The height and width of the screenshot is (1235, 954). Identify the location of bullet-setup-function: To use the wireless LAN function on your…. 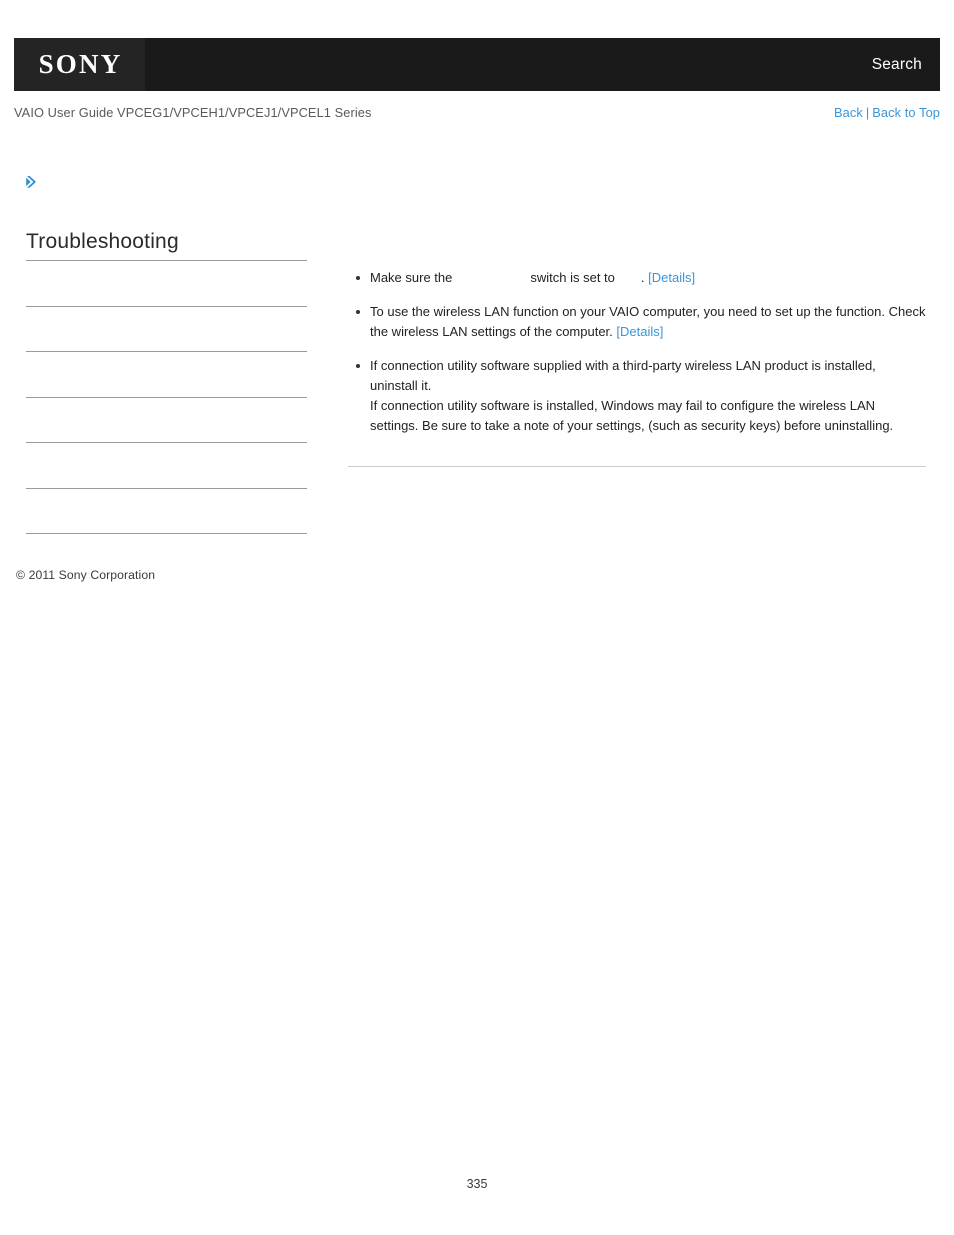
(637, 322).